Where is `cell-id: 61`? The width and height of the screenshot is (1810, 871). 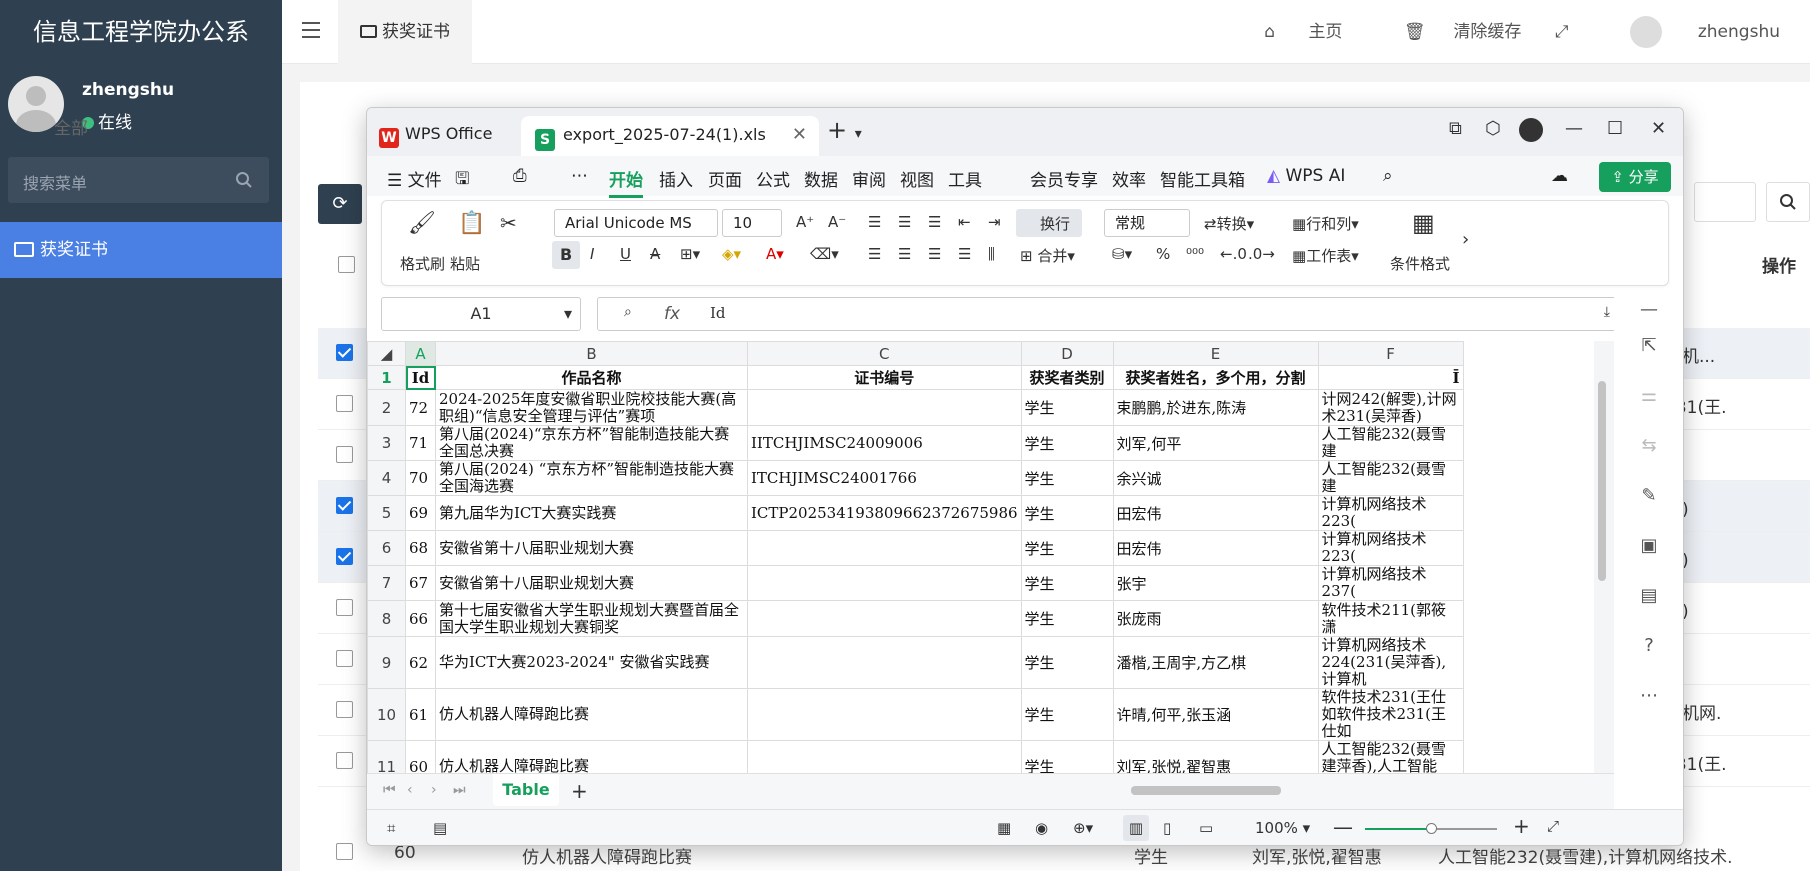
cell-id: 61 is located at coordinates (420, 714).